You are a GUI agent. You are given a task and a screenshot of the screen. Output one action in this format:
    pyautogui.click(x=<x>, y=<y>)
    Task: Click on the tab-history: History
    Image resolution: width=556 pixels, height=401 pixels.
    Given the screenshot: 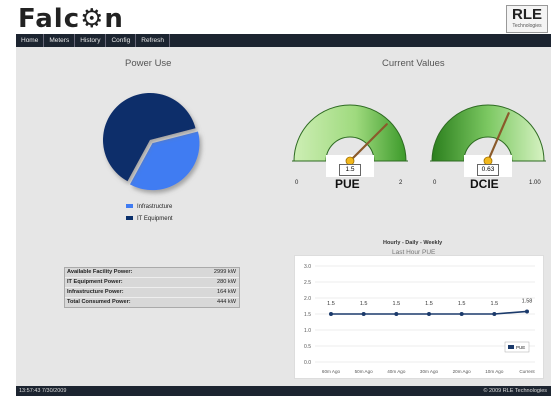 What is the action you would take?
    pyautogui.click(x=91, y=40)
    